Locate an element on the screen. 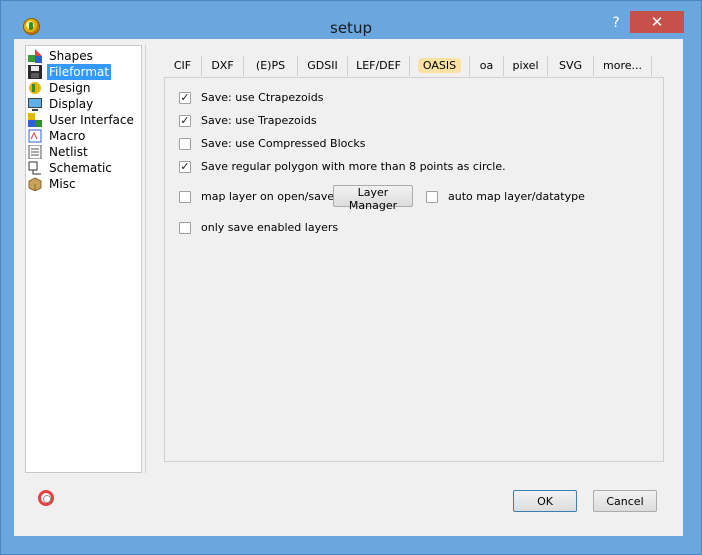  compressed-blocks-label: Save: use Compressed Blocks is located at coordinates (283, 143).